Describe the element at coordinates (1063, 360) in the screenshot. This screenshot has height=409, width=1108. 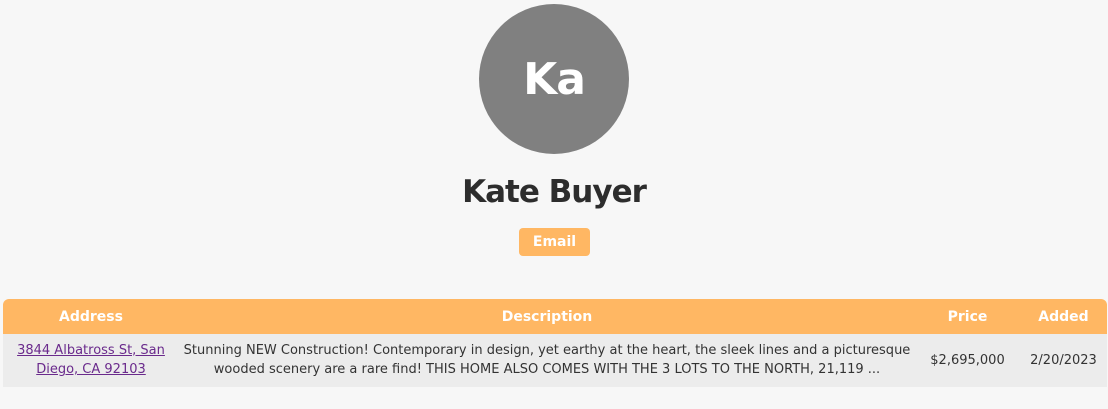
I see `added-cell: 2/20/2023` at that location.